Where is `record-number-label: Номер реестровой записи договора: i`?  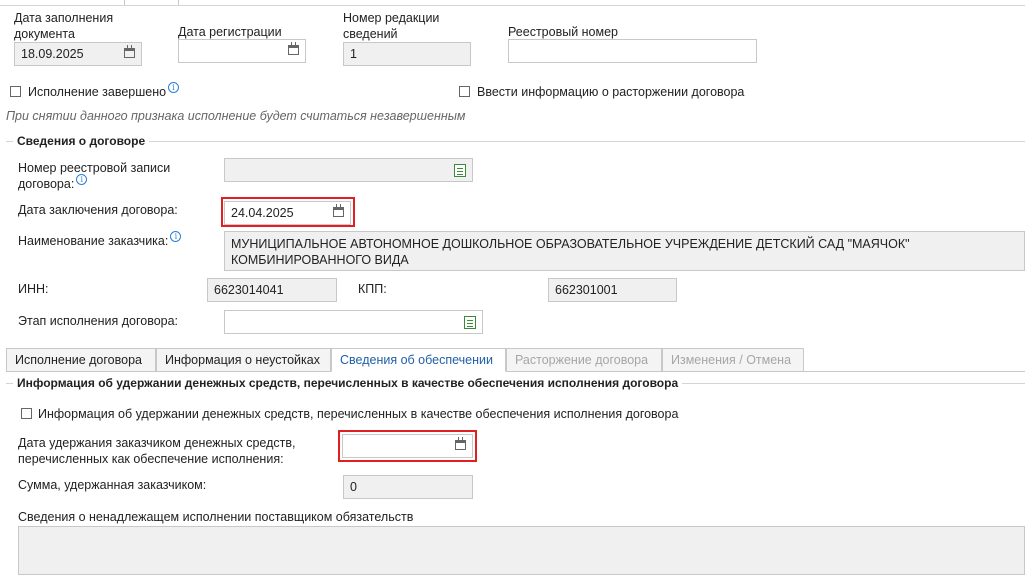
record-number-label: Номер реестровой записи договора: i is located at coordinates (113, 176).